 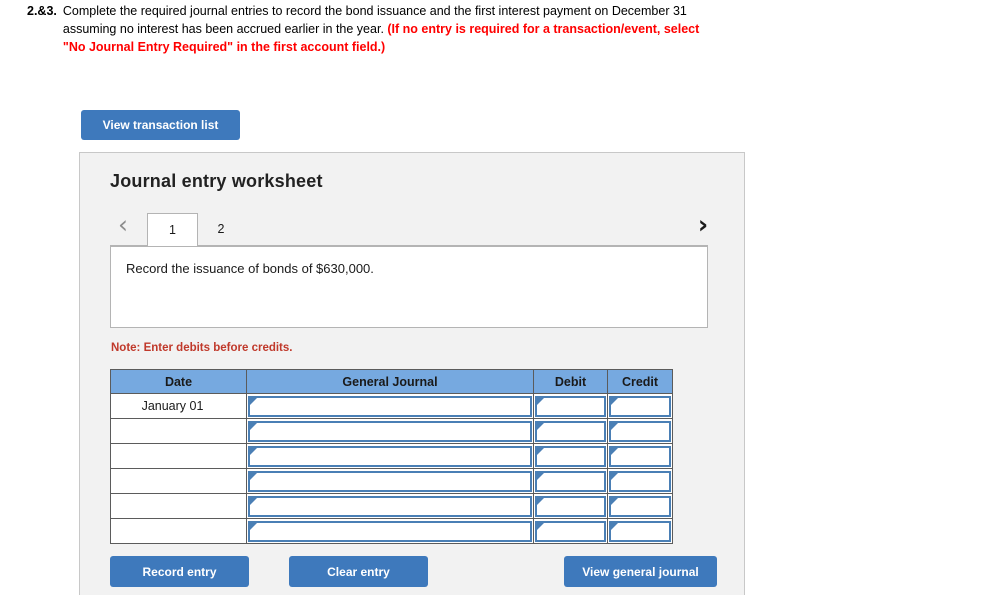 What do you see at coordinates (42, 11) in the screenshot?
I see `question-number: 2.&3.` at bounding box center [42, 11].